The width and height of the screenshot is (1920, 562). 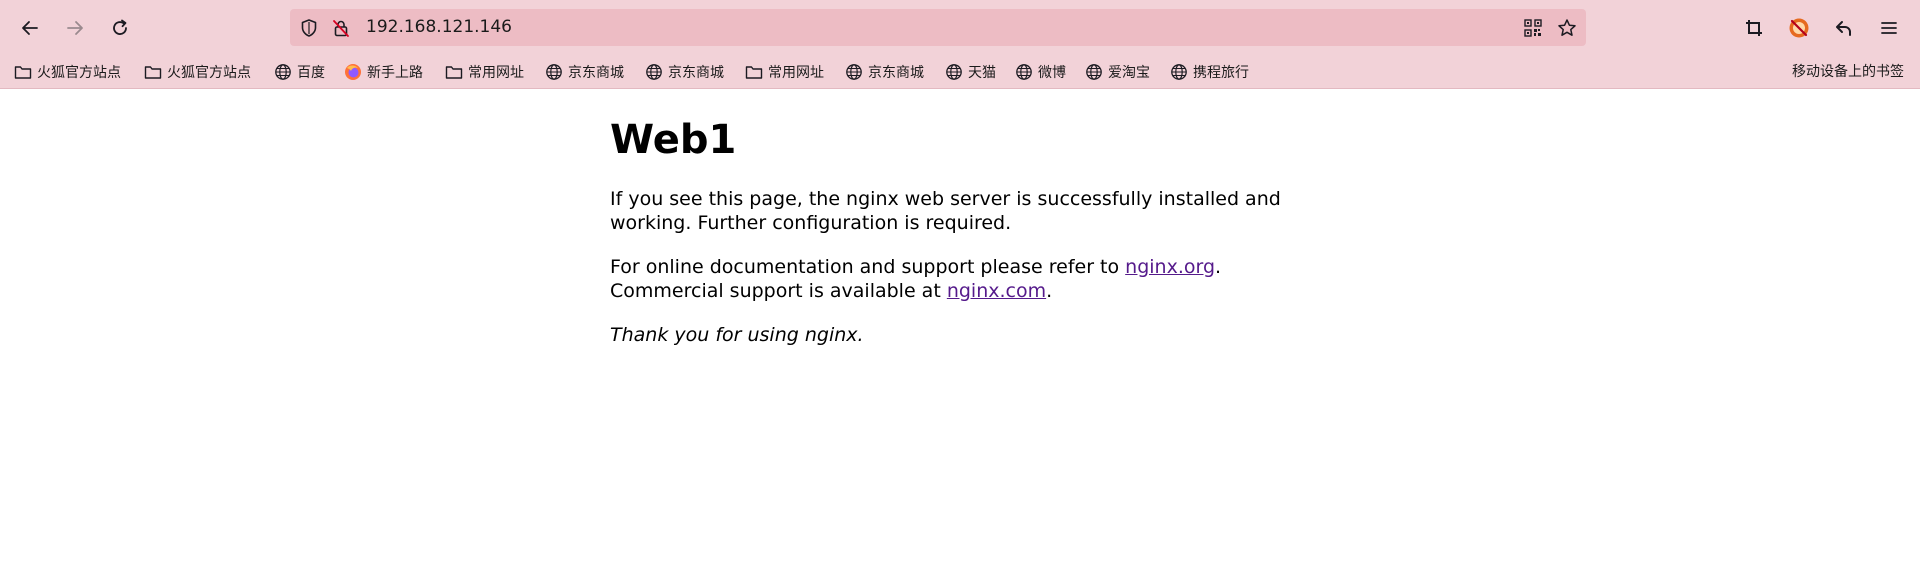 I want to click on qr-code-icon, so click(x=1533, y=28).